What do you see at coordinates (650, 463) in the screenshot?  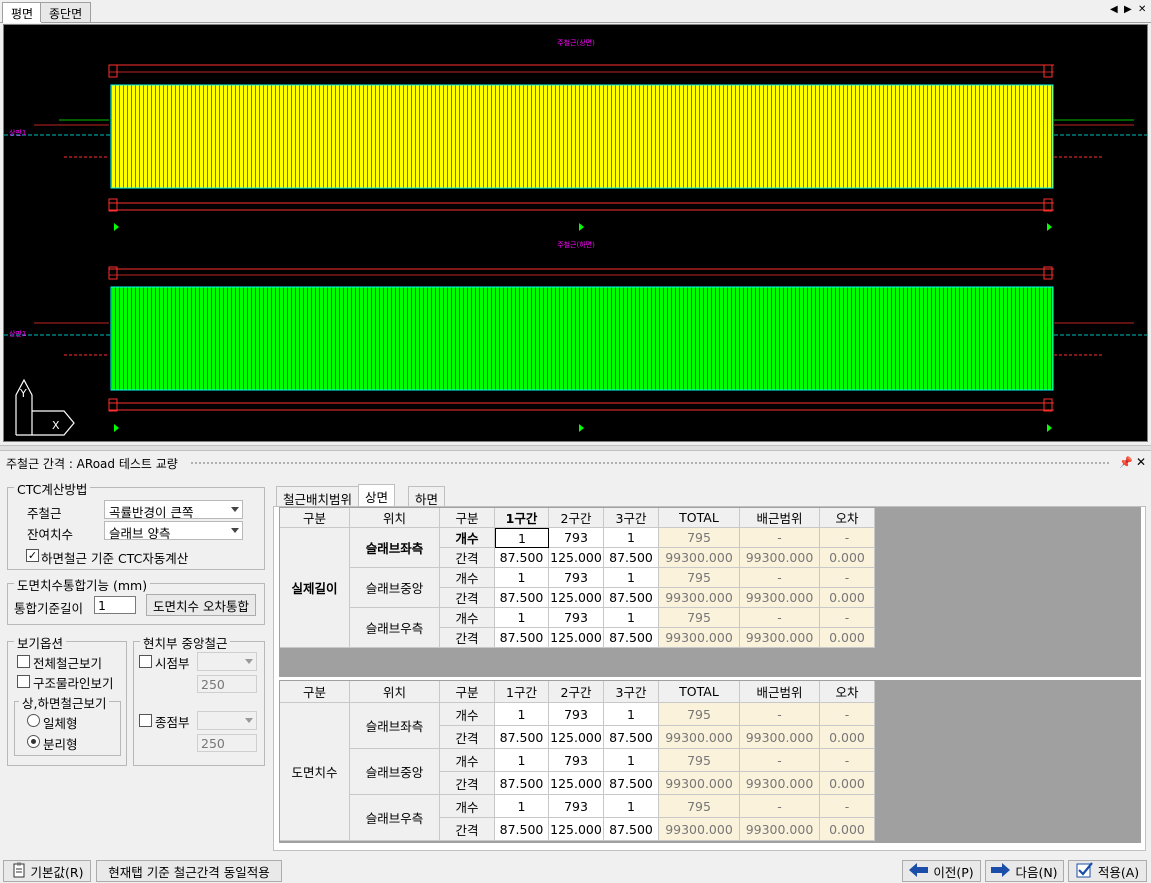 I see `panel-grip` at bounding box center [650, 463].